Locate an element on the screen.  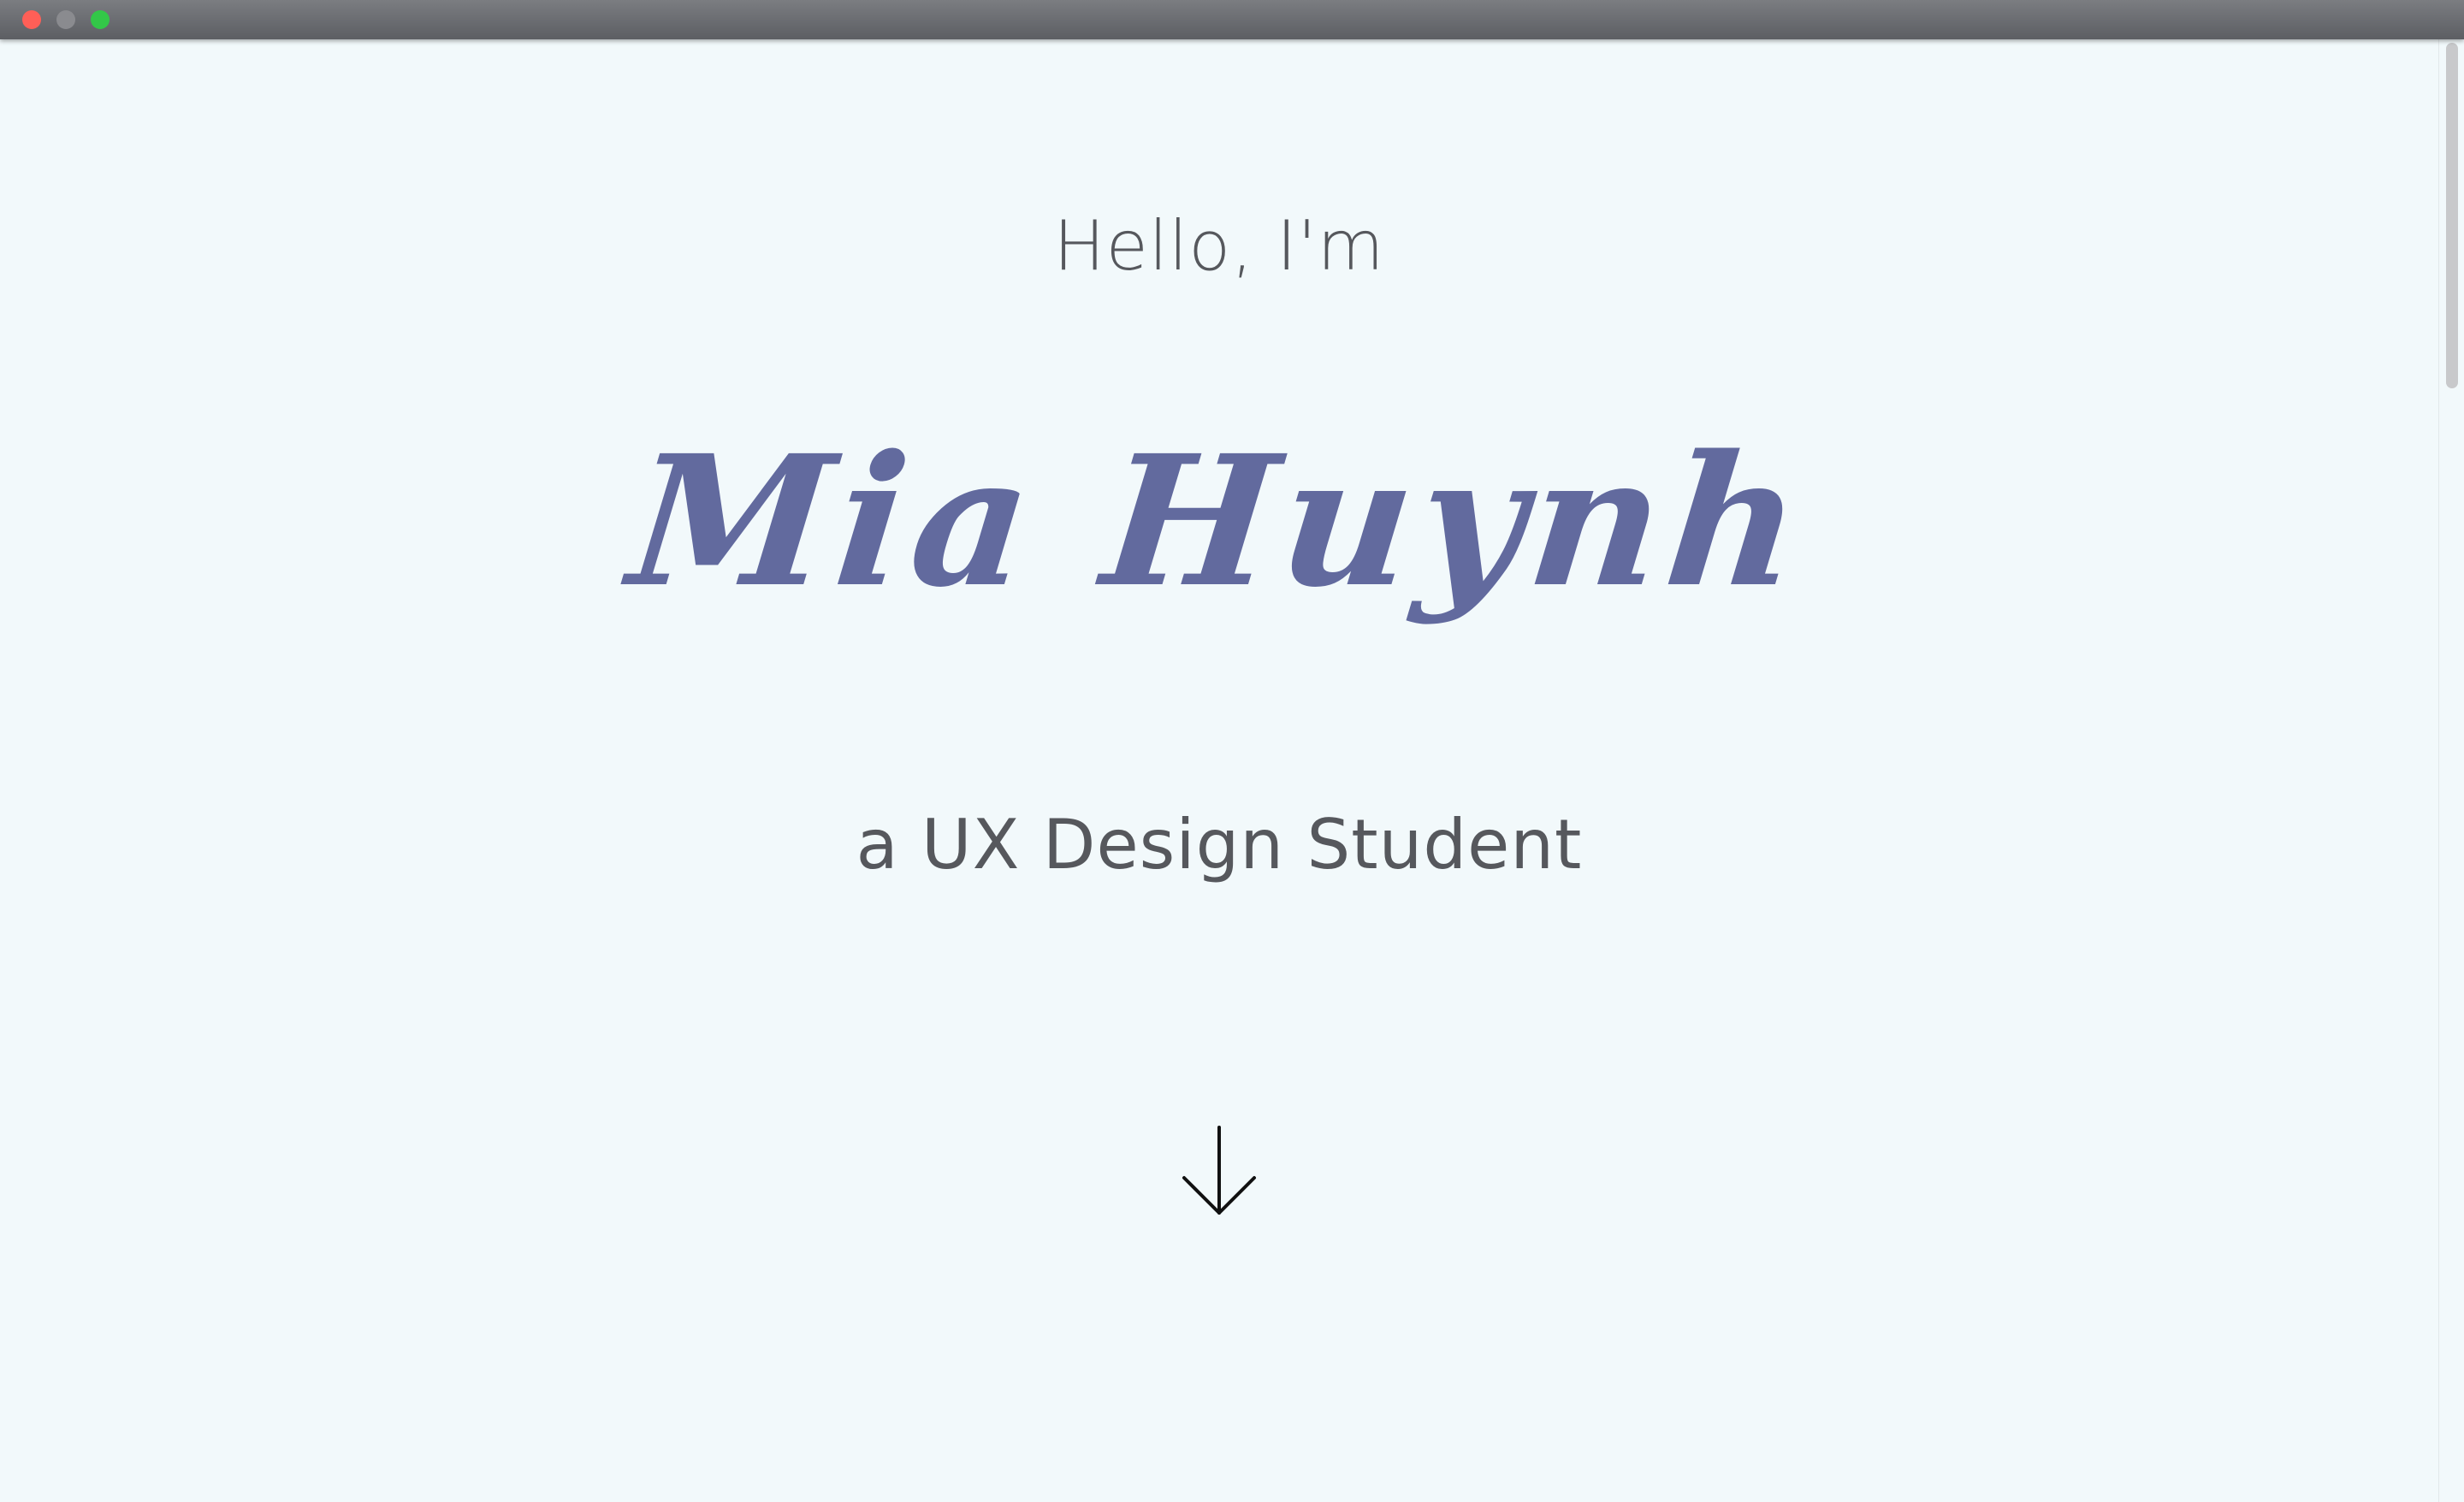
hero-greeting: Hello, I'm is located at coordinates (1219, 246).